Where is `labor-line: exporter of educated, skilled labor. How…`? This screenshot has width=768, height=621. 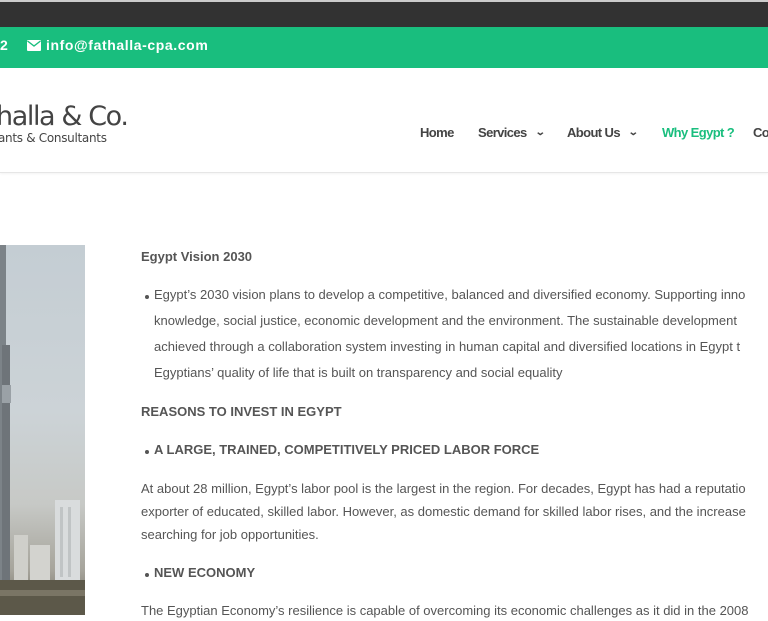
labor-line: exporter of educated, skilled labor. How… is located at coordinates (443, 511).